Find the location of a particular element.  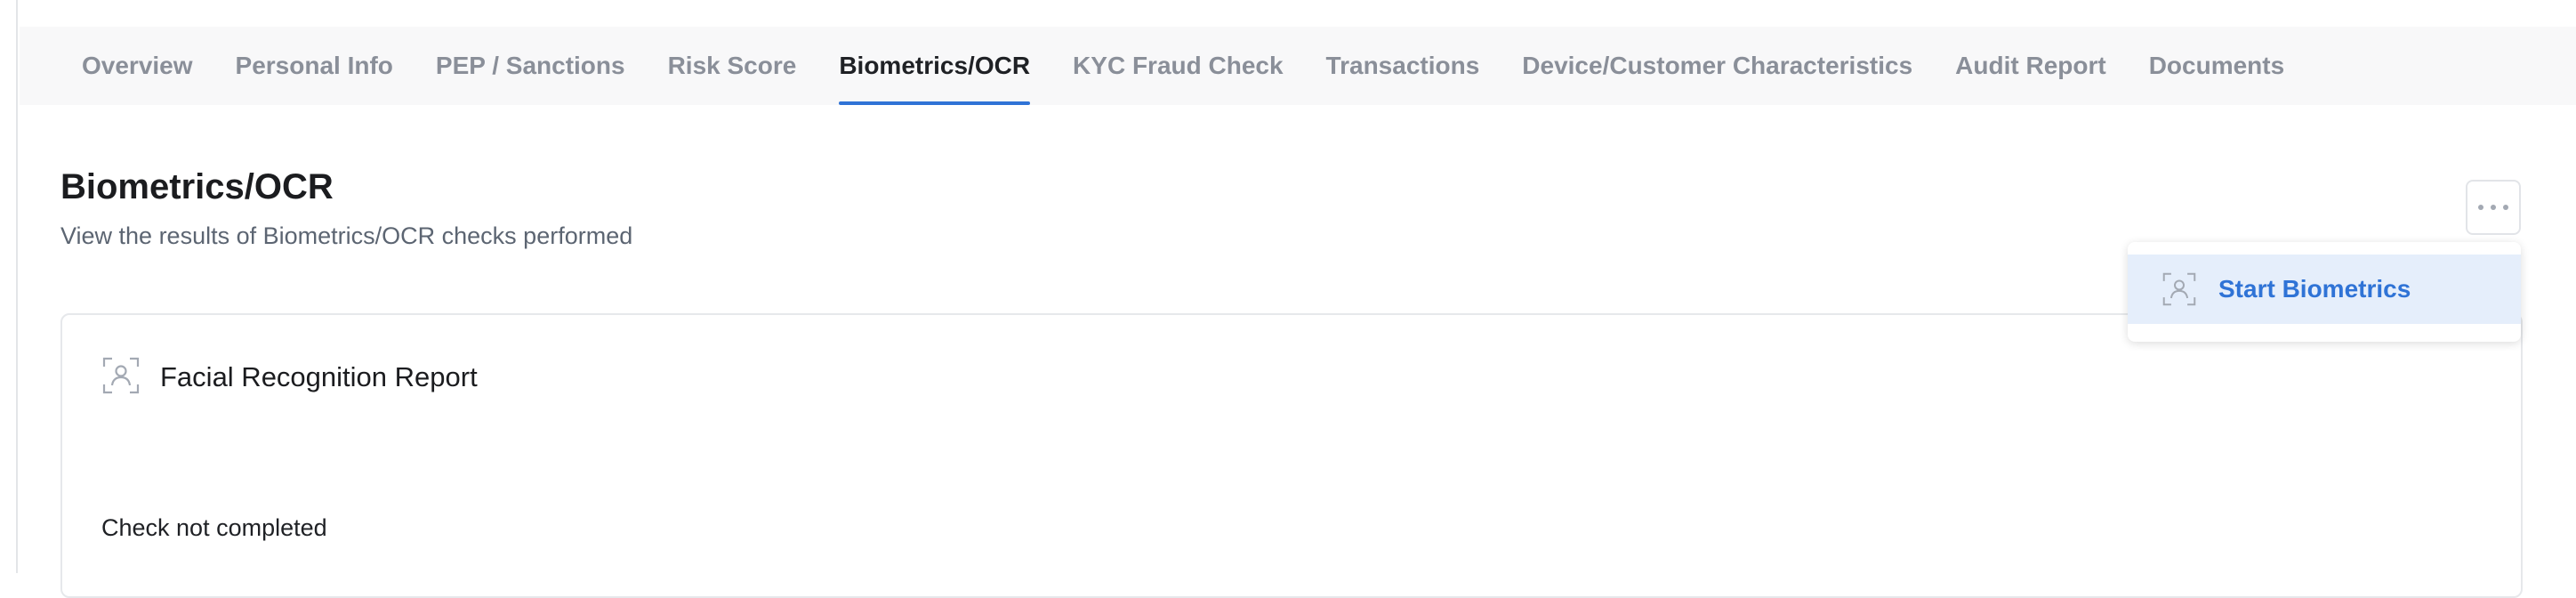

tab-transactions: Transactions is located at coordinates (1403, 66).